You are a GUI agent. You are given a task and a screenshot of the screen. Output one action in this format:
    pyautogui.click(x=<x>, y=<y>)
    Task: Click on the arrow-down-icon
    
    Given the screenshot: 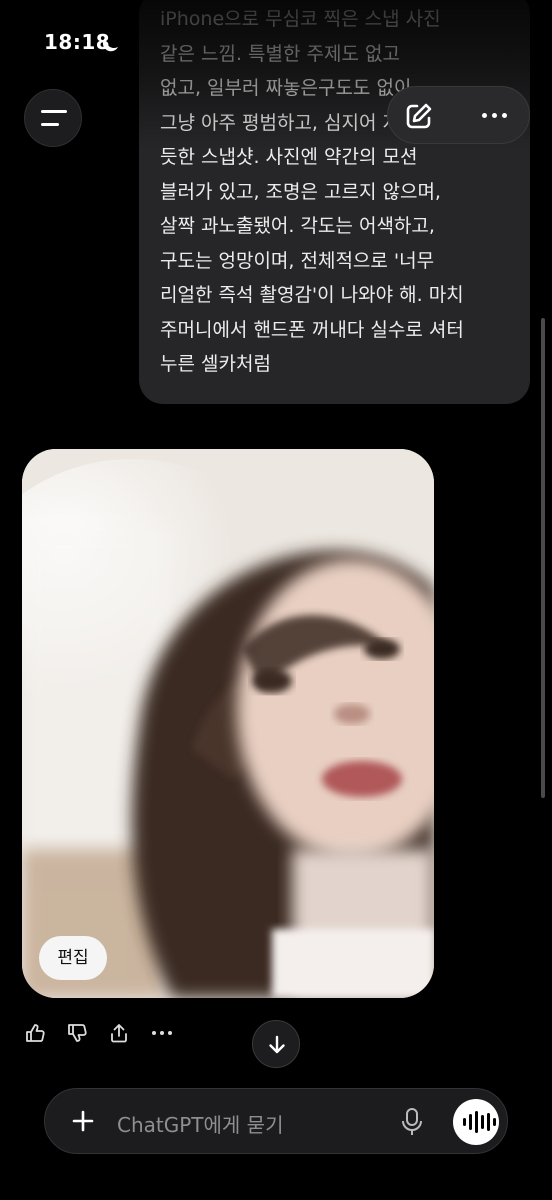 What is the action you would take?
    pyautogui.click(x=277, y=1044)
    